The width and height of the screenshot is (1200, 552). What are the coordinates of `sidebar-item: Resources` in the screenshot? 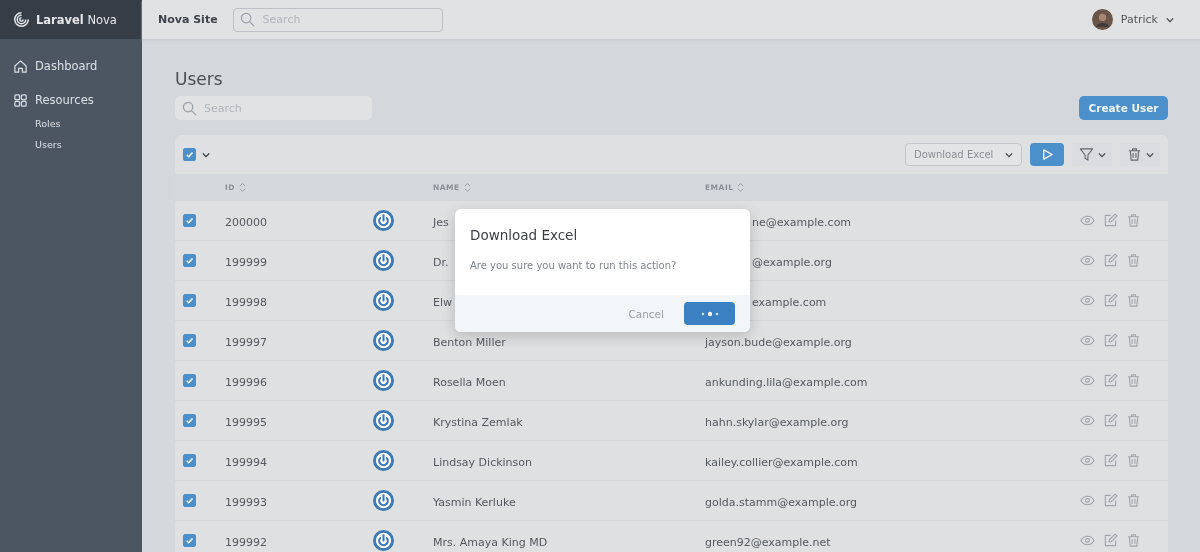 It's located at (71, 100).